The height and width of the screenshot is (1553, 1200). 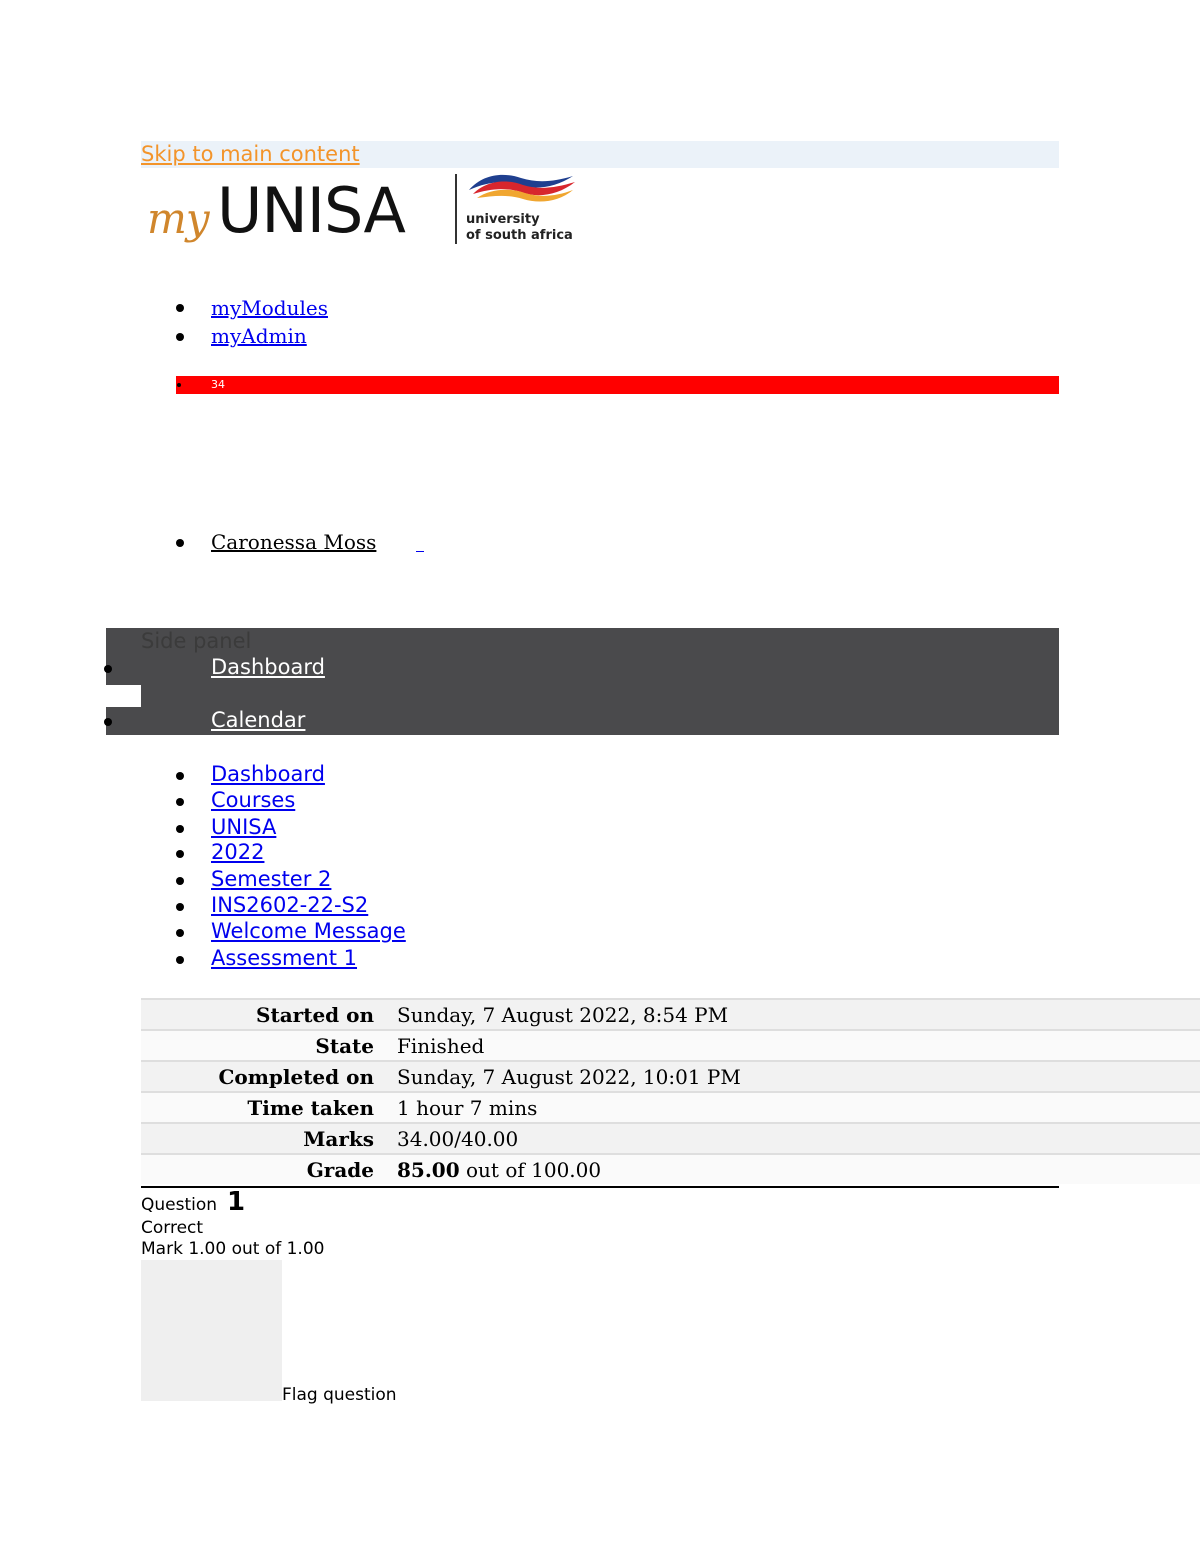 What do you see at coordinates (503, 219) in the screenshot?
I see `logo-tagline-1: university` at bounding box center [503, 219].